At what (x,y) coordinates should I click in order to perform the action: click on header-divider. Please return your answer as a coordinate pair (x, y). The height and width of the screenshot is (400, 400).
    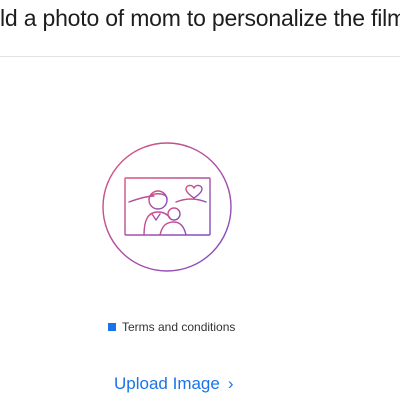
    Looking at the image, I should click on (200, 56).